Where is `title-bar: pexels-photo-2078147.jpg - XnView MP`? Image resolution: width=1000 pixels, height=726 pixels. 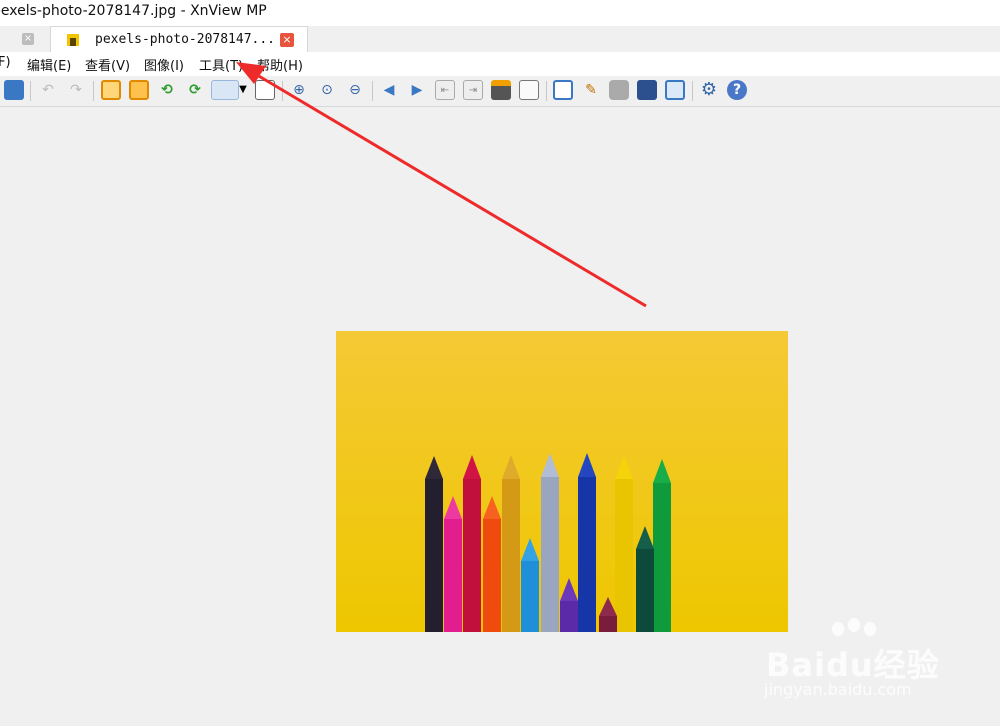
title-bar: pexels-photo-2078147.jpg - XnView MP is located at coordinates (500, 13).